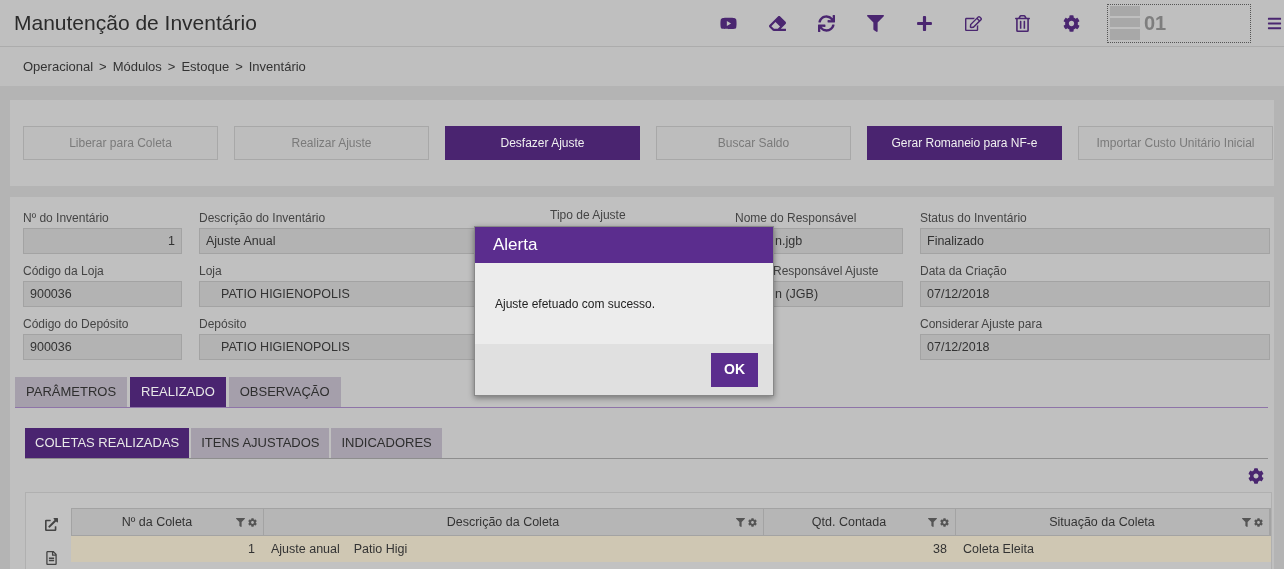 This screenshot has height=569, width=1284. Describe the element at coordinates (178, 392) in the screenshot. I see `tab: REALIZADO` at that location.